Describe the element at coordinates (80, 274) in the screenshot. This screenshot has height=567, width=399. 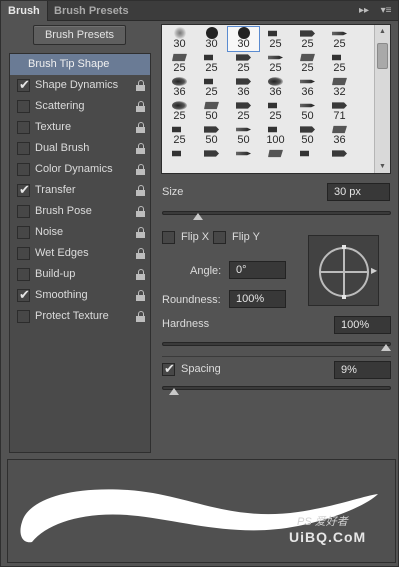
I see `option-build-up: Build-up` at that location.